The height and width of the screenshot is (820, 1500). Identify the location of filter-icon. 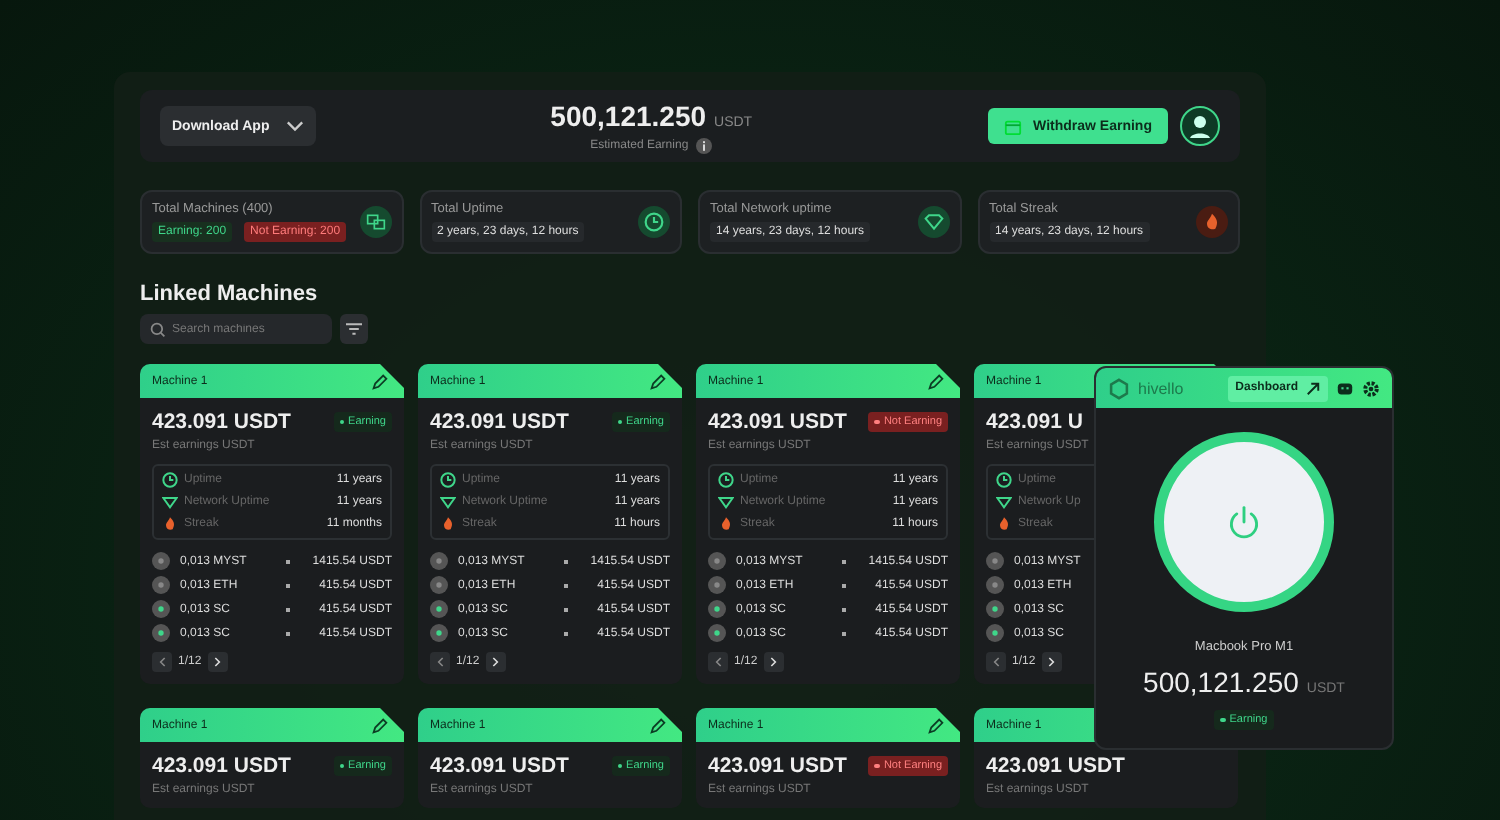
(354, 329).